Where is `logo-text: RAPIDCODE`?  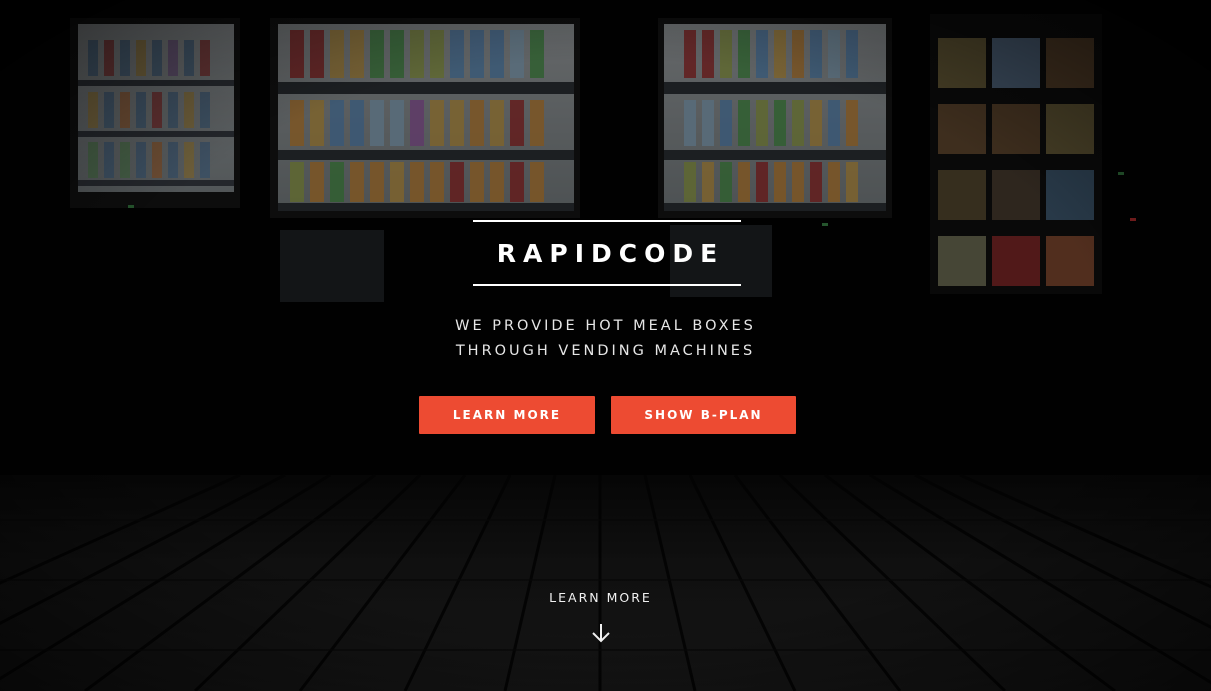
logo-text: RAPIDCODE is located at coordinates (610, 253).